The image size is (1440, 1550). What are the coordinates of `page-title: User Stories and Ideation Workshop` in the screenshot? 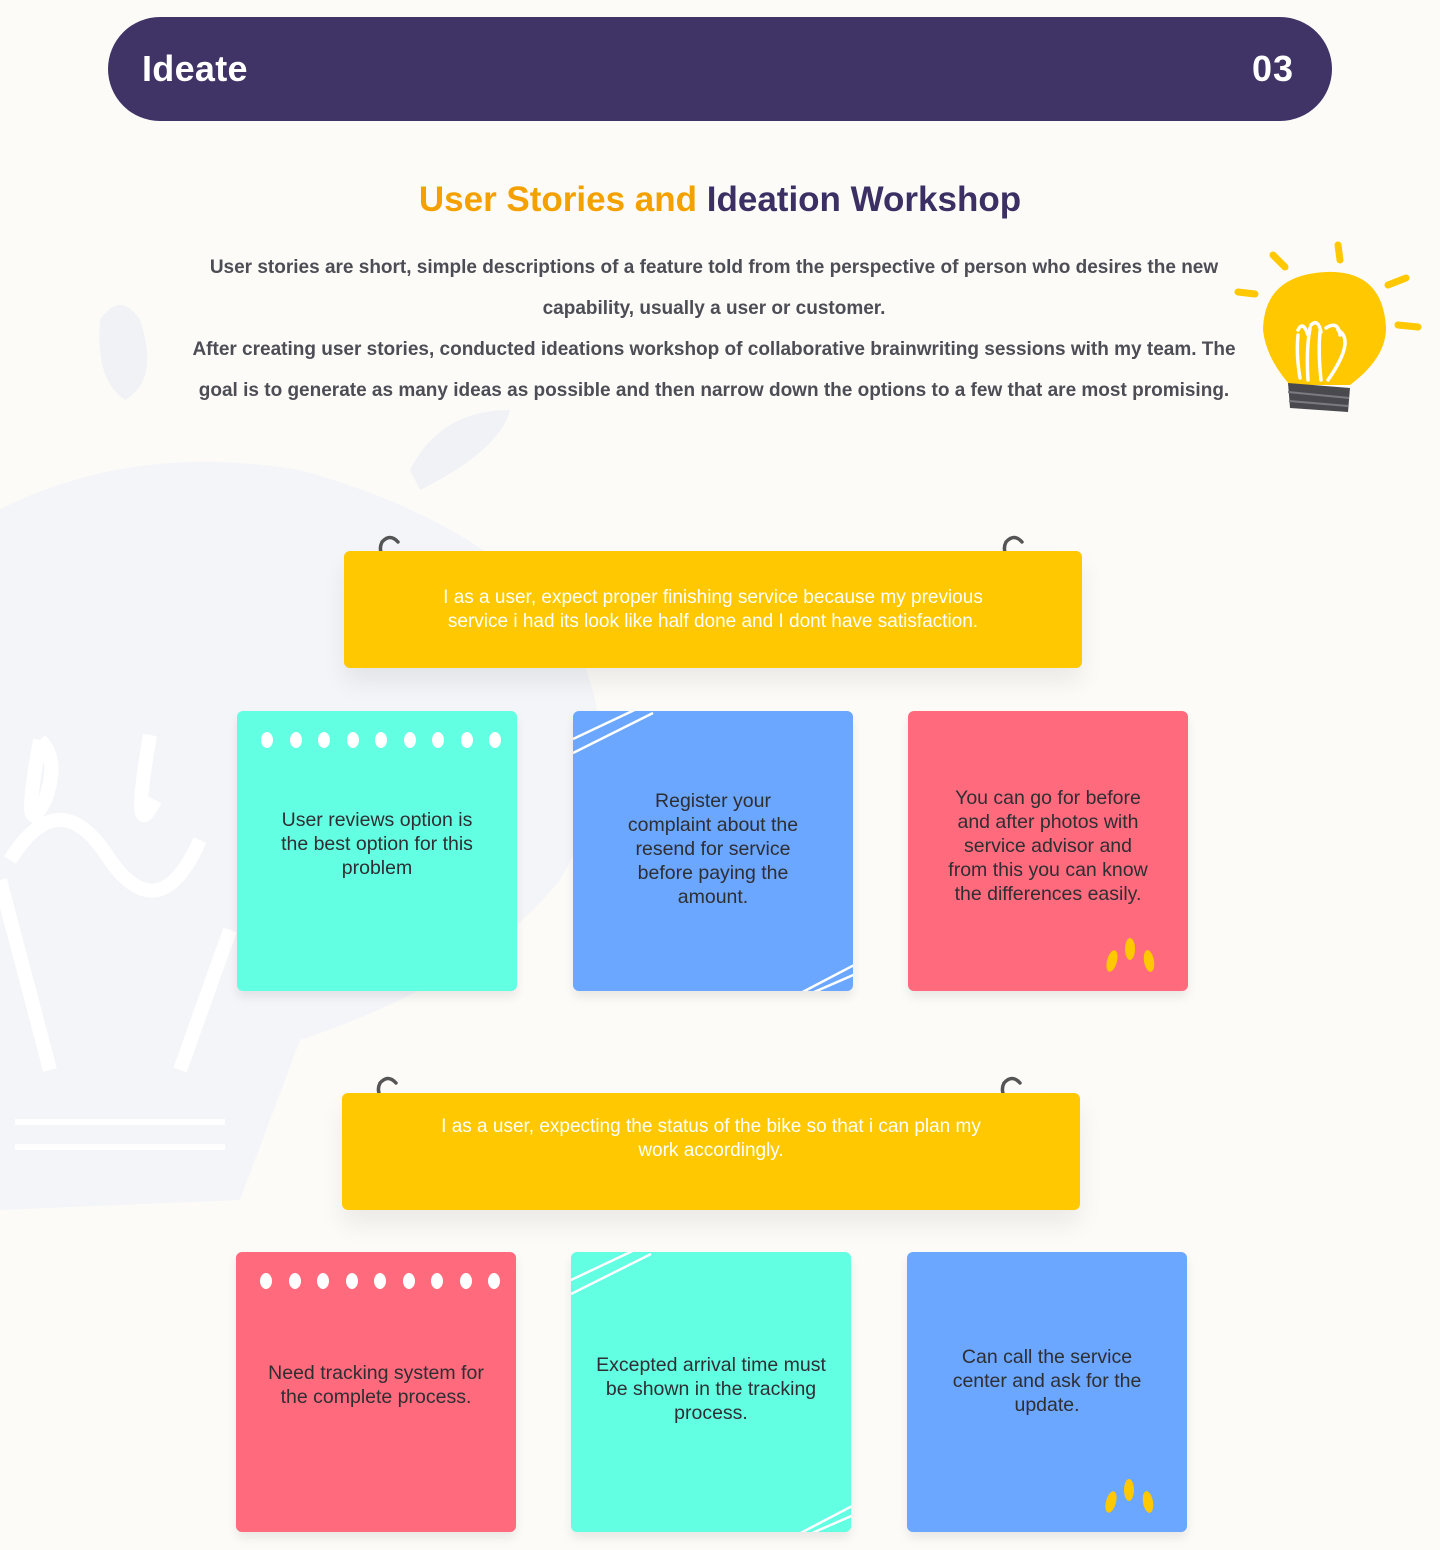 It's located at (720, 200).